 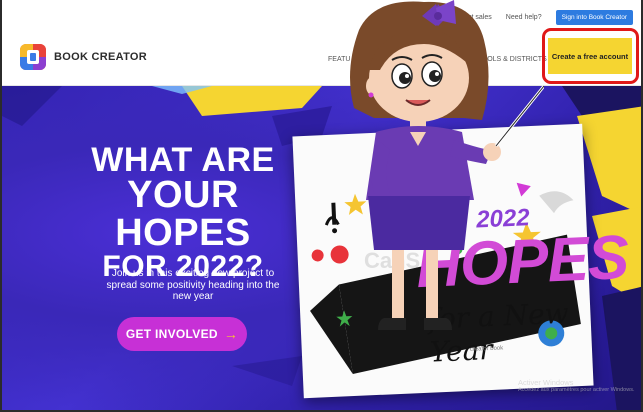 What do you see at coordinates (594, 17) in the screenshot?
I see `sign-in-button: Sign into Book Creator` at bounding box center [594, 17].